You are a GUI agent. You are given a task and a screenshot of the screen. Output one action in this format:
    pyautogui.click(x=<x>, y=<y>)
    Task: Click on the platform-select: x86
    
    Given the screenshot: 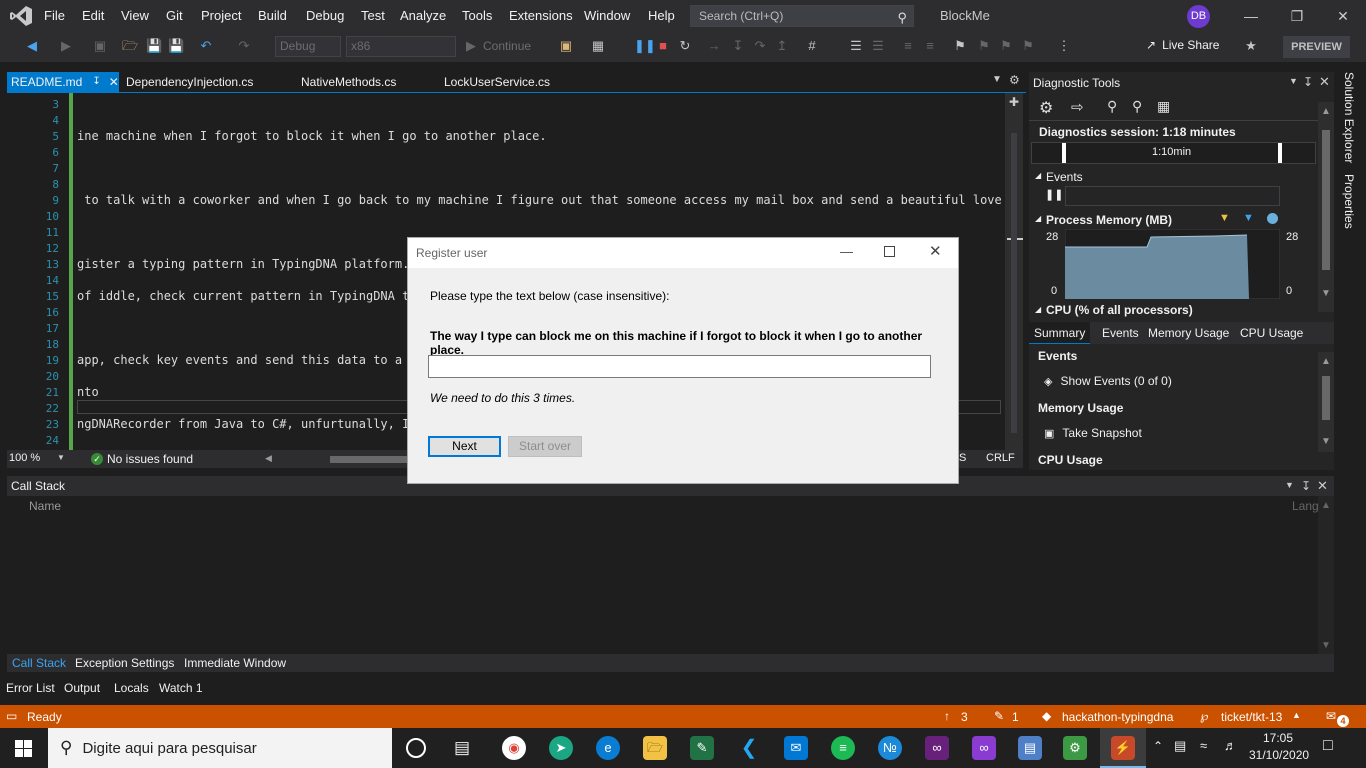 What is the action you would take?
    pyautogui.click(x=401, y=46)
    